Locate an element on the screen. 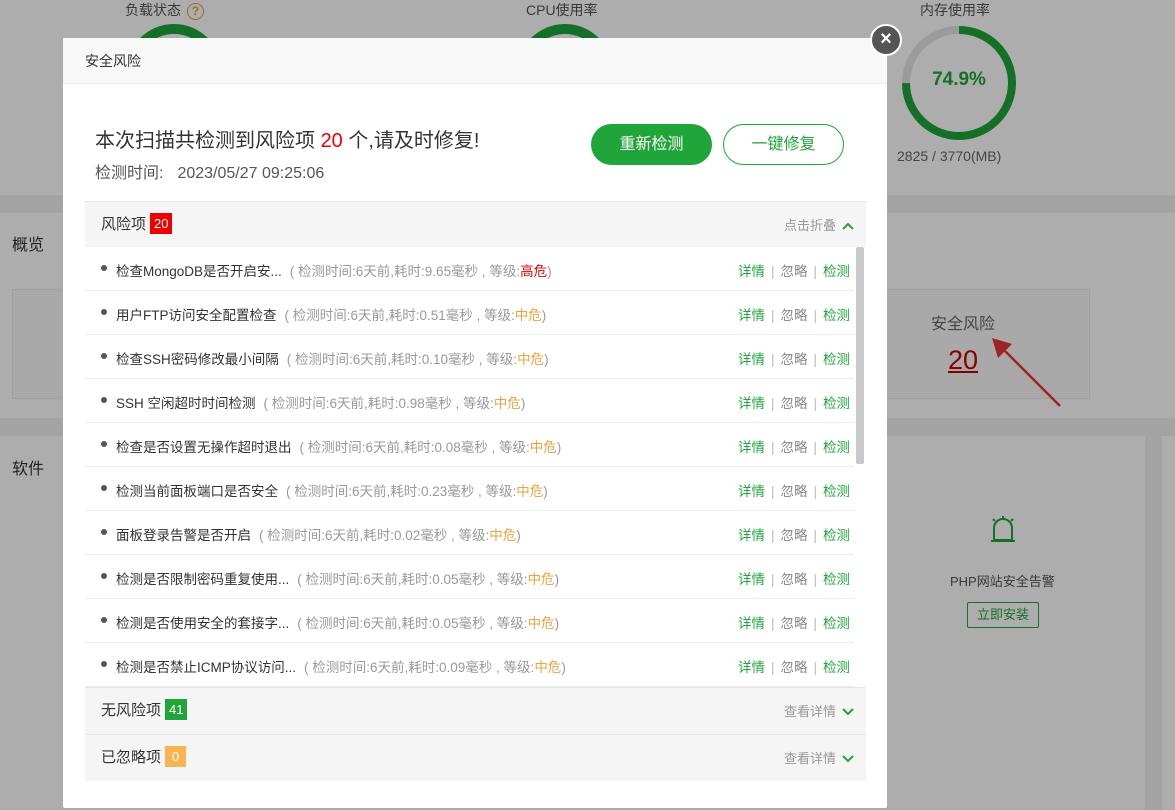 The width and height of the screenshot is (1175, 810). rescan-button: 重新检测 is located at coordinates (651, 144).